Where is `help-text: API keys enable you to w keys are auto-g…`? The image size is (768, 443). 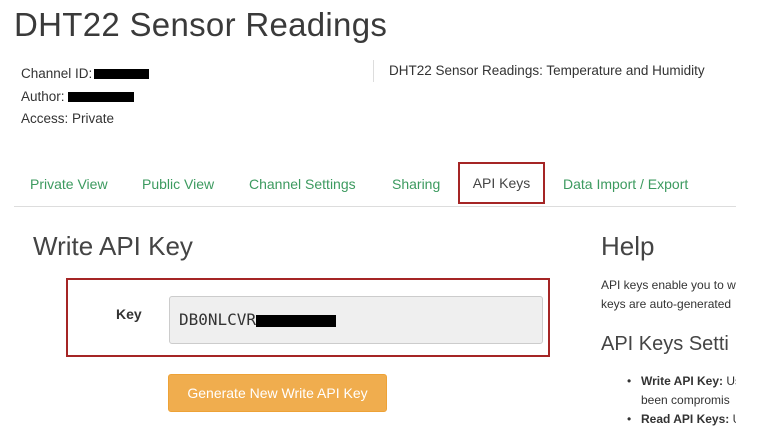 help-text: API keys enable you to w keys are auto-g… is located at coordinates (668, 295).